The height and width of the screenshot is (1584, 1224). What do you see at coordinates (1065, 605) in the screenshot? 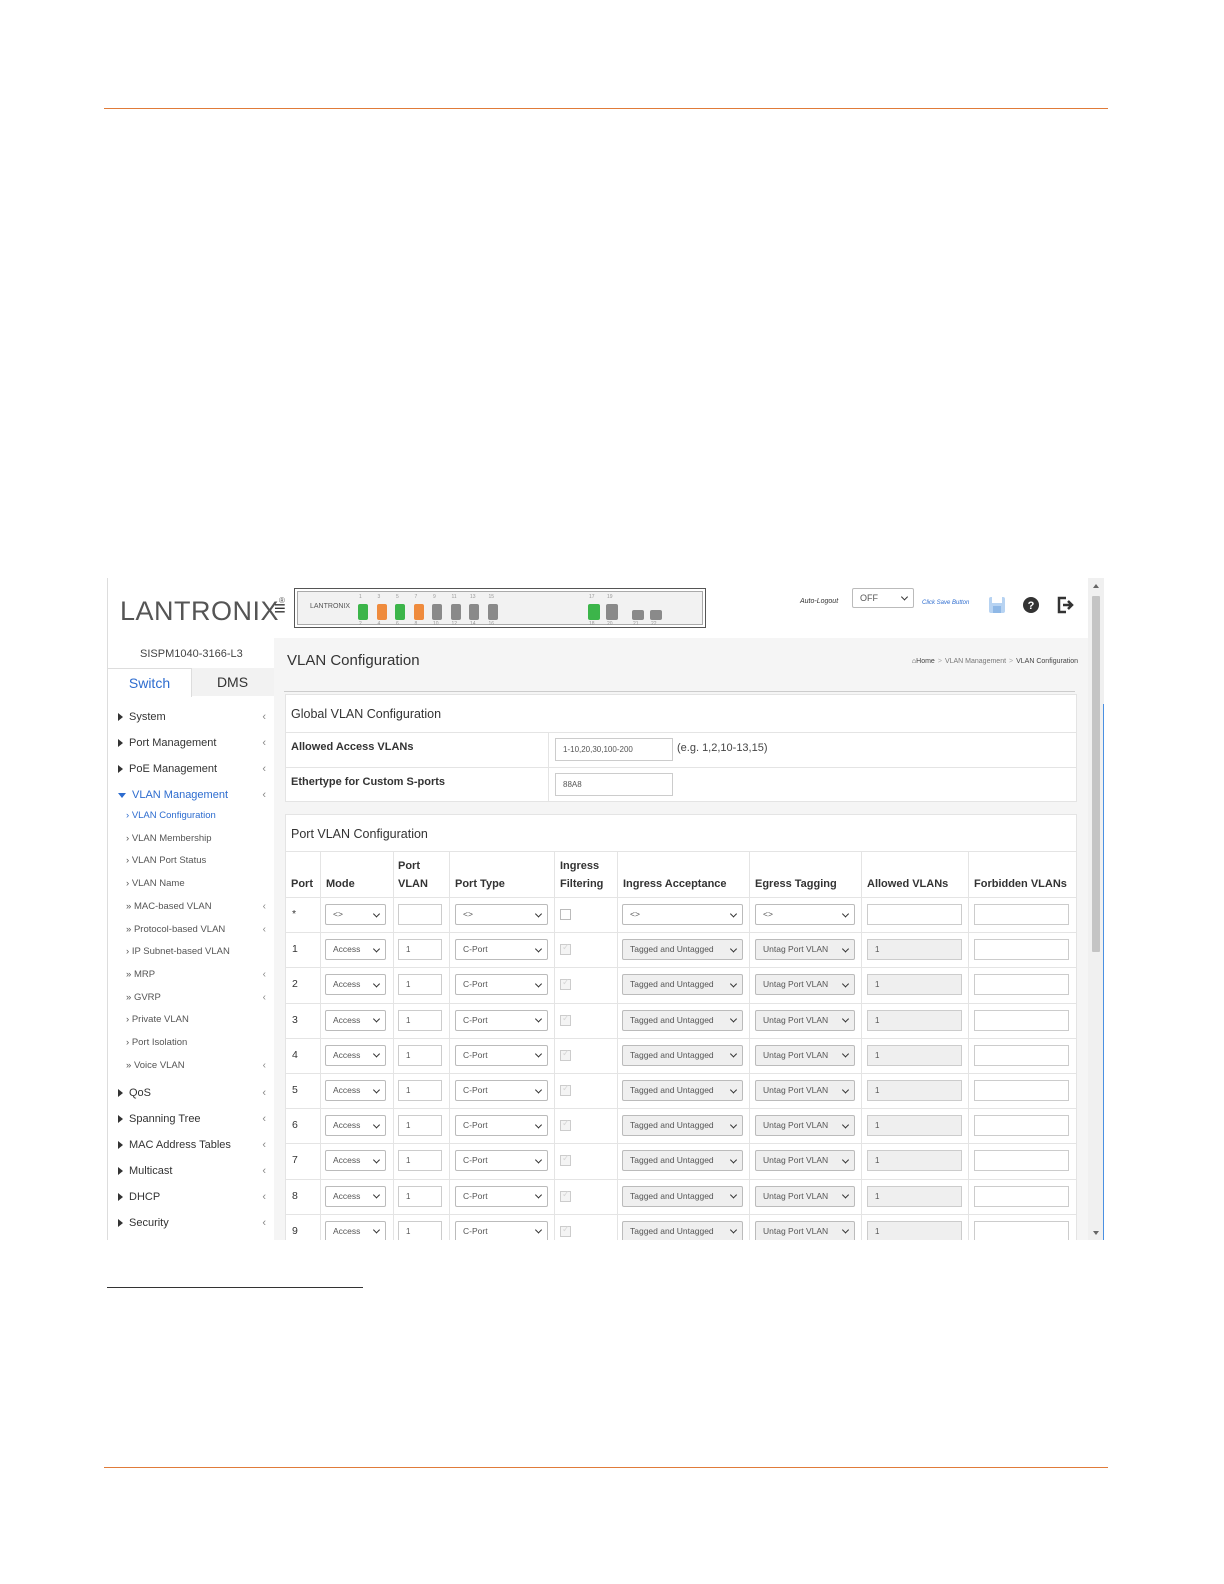
I see `logout-icon` at bounding box center [1065, 605].